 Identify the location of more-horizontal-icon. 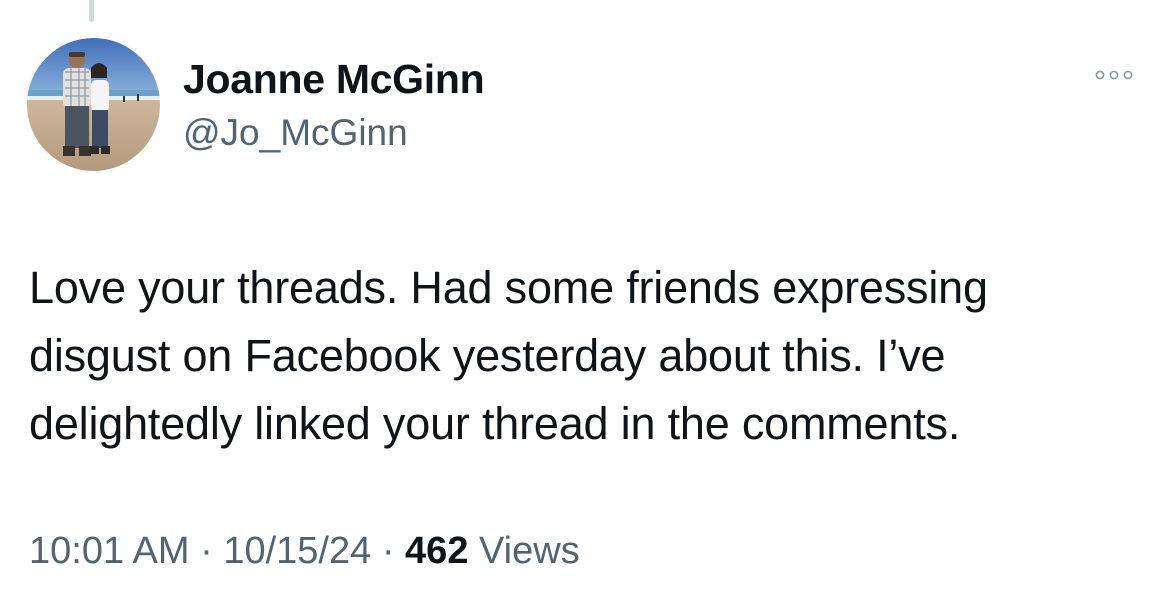
(1114, 75).